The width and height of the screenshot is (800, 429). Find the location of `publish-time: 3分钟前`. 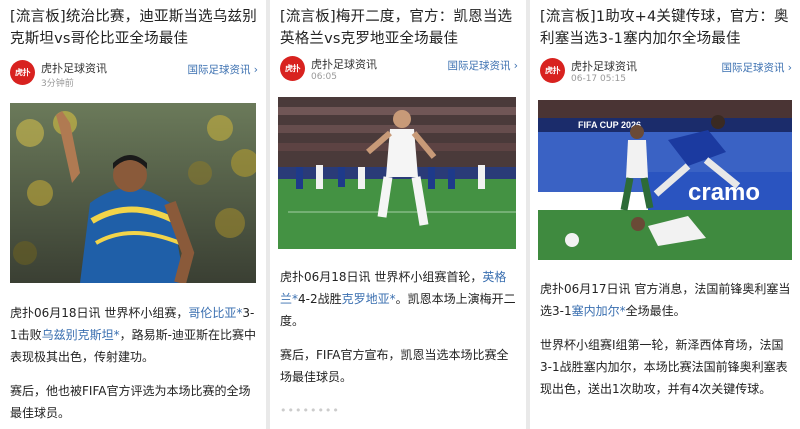

publish-time: 3分钟前 is located at coordinates (57, 84).